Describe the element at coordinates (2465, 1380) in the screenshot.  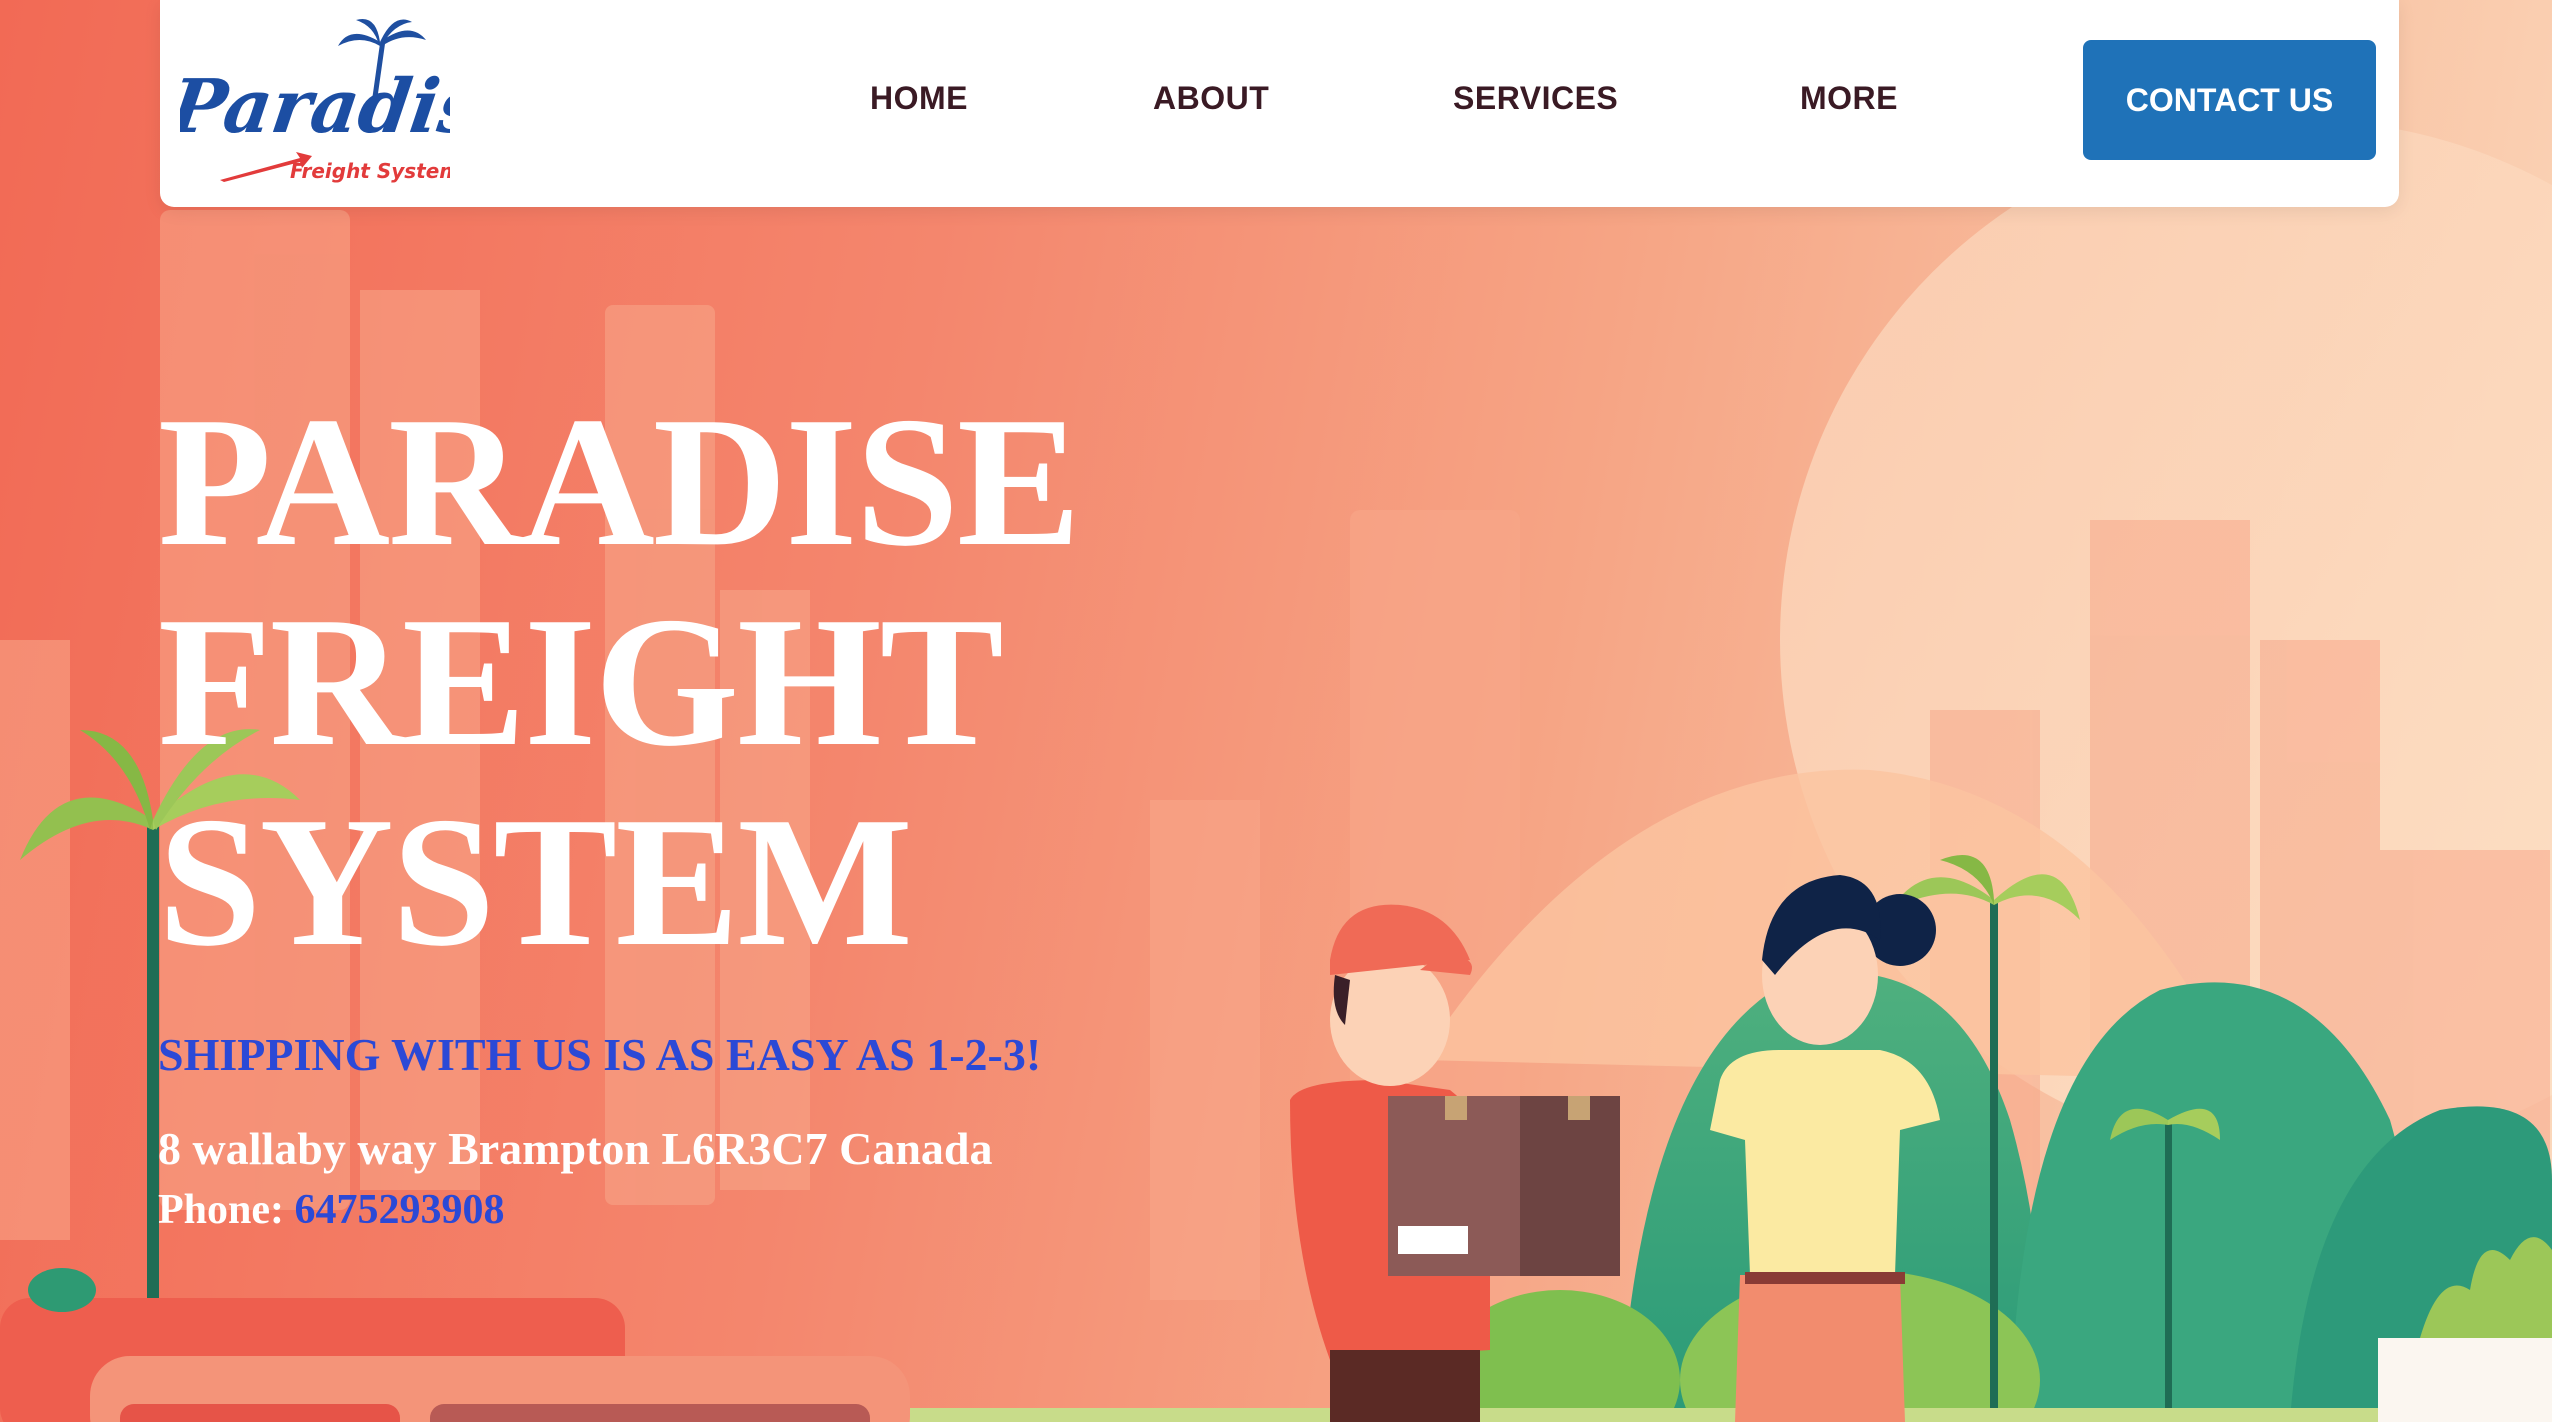
I see `bench` at that location.